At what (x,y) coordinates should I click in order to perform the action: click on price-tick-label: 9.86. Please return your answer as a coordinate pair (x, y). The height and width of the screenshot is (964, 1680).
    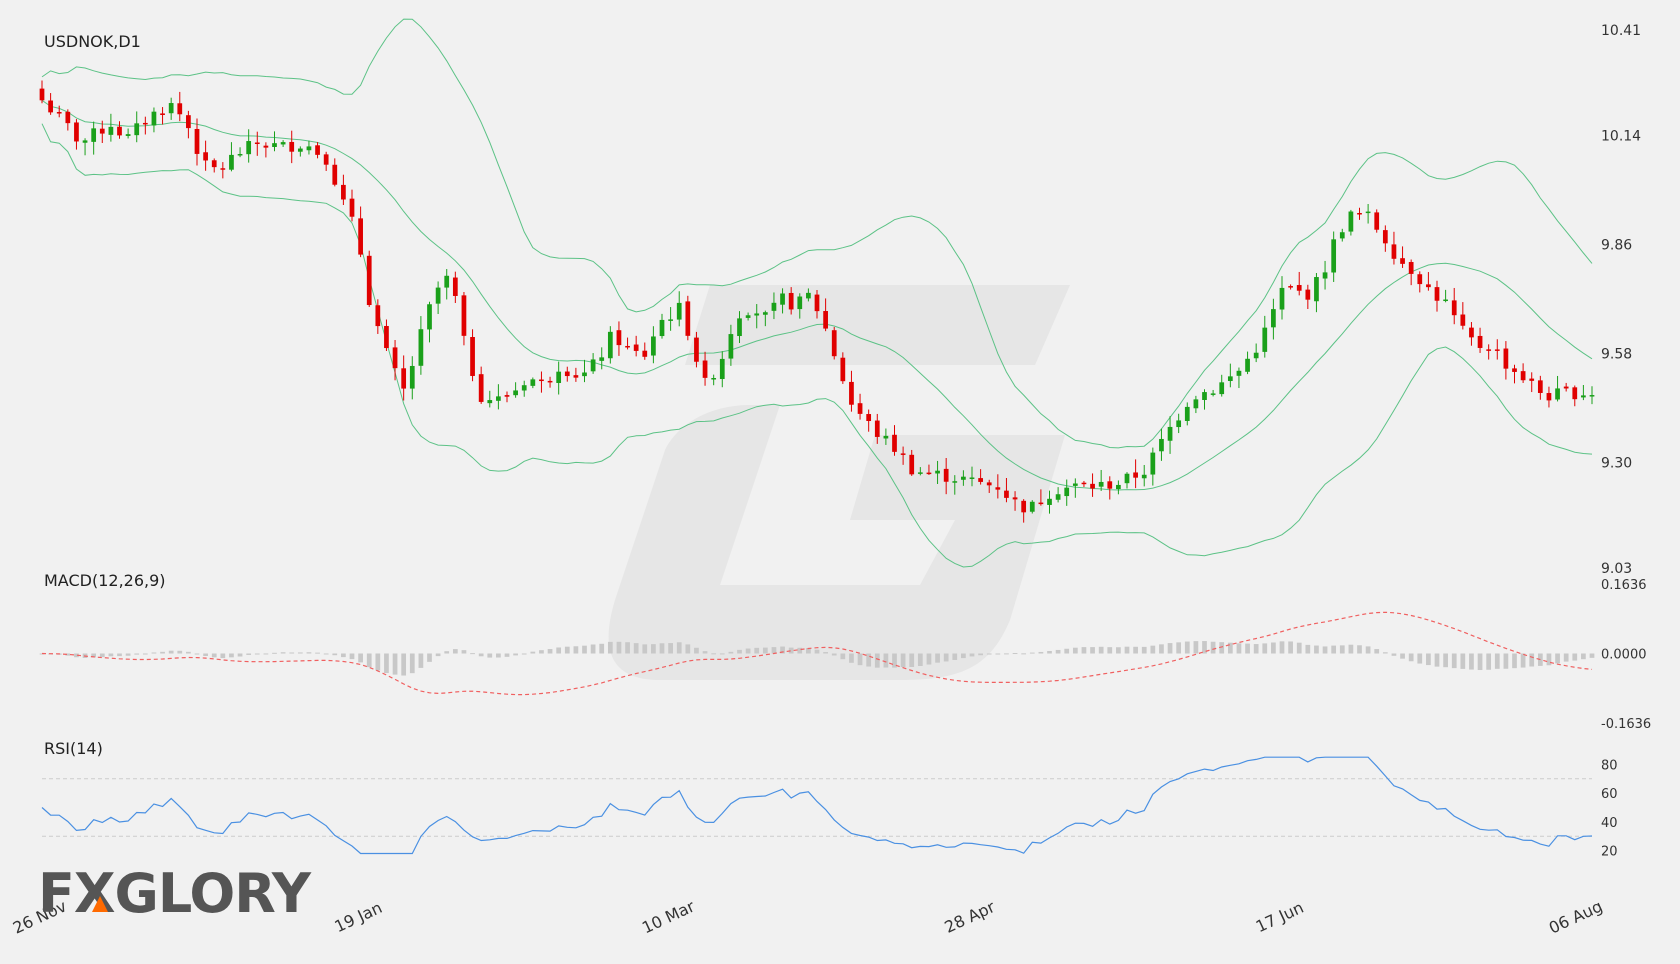
    Looking at the image, I should click on (1616, 245).